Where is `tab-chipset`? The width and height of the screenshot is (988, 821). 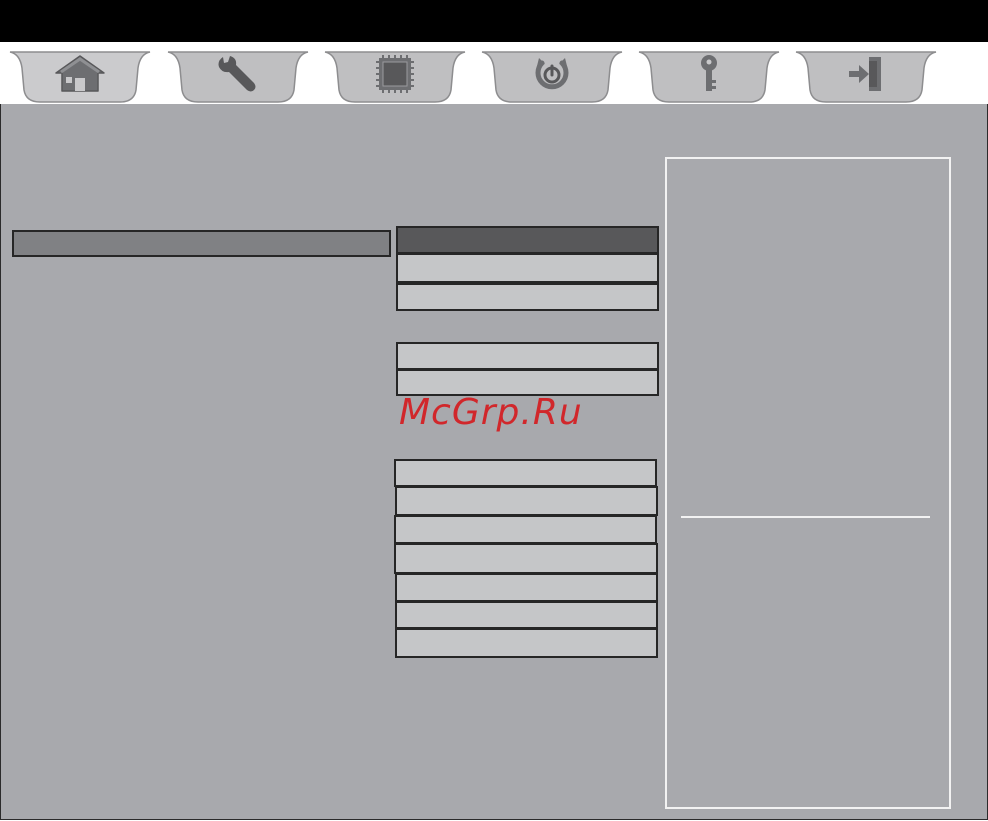
tab-chipset is located at coordinates (395, 75).